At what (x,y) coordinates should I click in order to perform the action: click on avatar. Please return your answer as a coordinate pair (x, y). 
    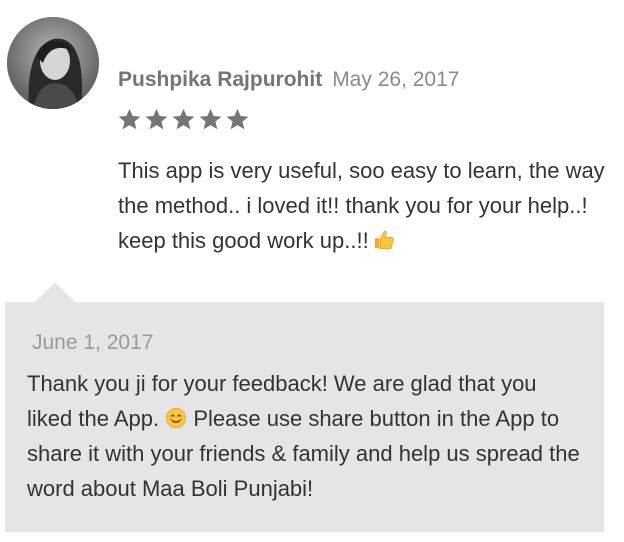
    Looking at the image, I should click on (53, 63).